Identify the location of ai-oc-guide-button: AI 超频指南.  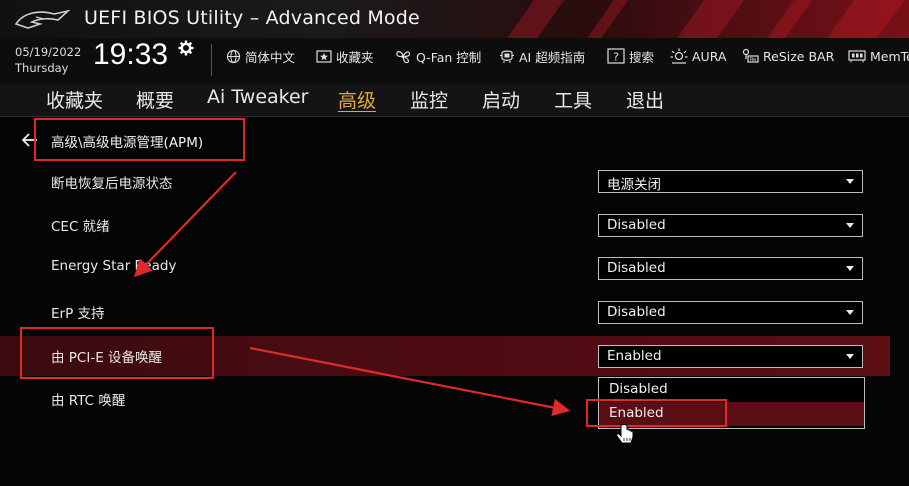
(542, 56).